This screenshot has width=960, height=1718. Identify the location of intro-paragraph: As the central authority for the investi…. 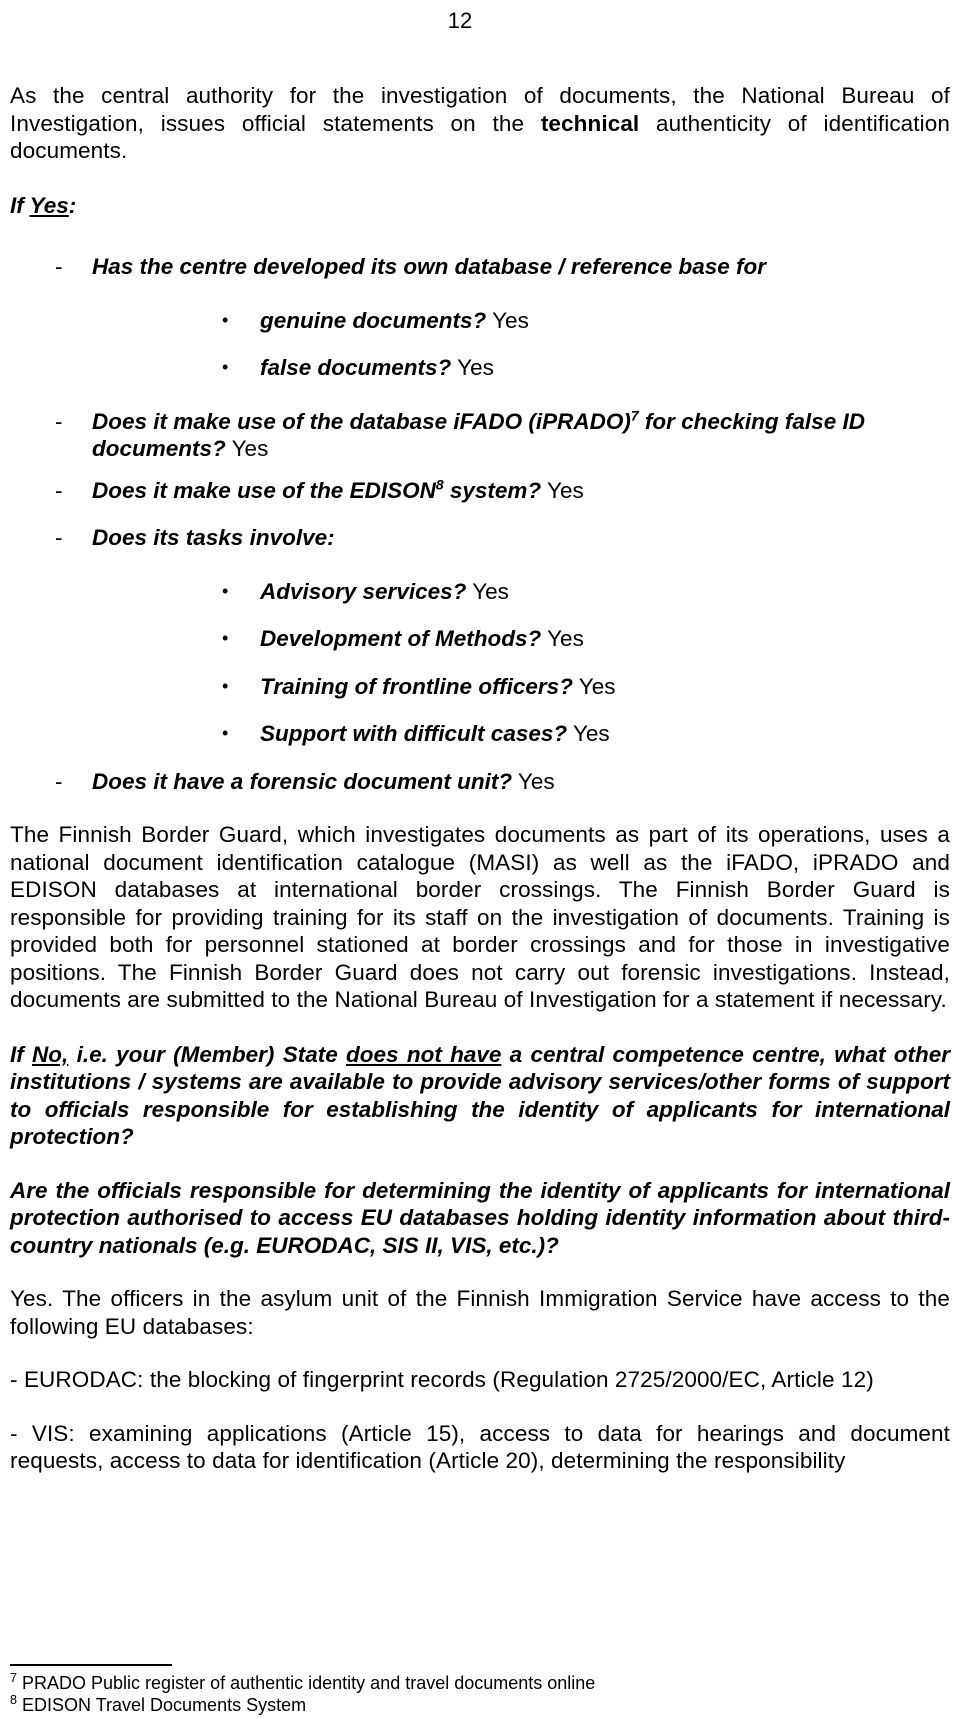
(480, 123).